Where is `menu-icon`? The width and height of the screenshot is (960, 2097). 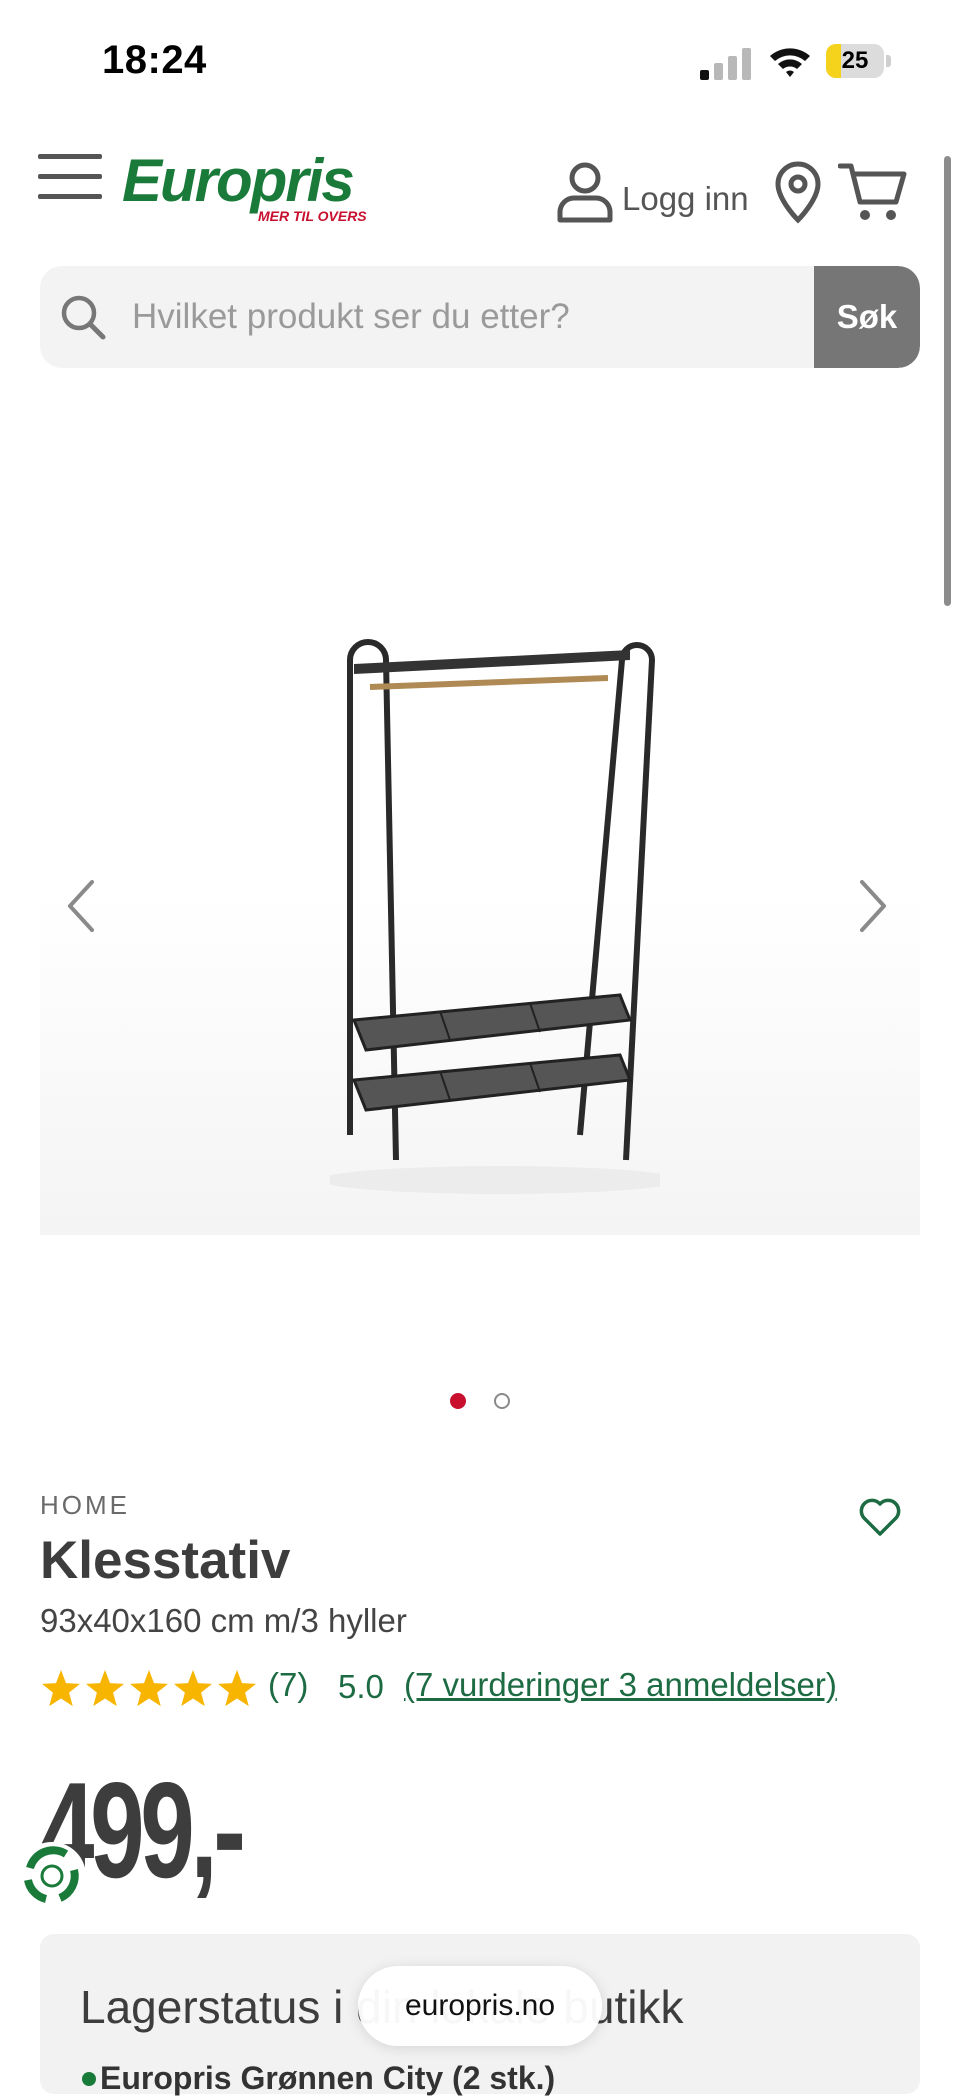
menu-icon is located at coordinates (70, 156).